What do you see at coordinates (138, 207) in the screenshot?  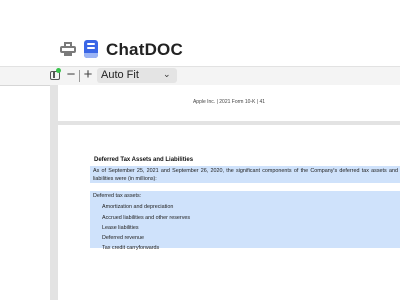 I see `table-row: Amortization and depreciation` at bounding box center [138, 207].